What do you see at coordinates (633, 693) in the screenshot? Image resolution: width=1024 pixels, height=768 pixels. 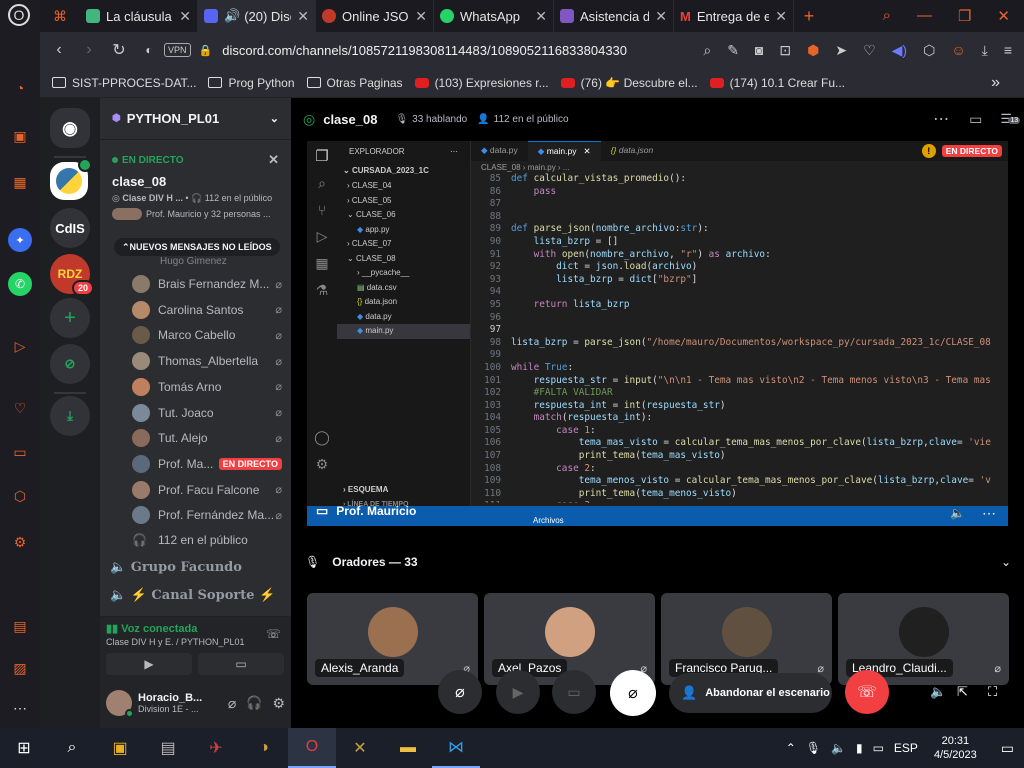 I see `mute-button: ⌀` at bounding box center [633, 693].